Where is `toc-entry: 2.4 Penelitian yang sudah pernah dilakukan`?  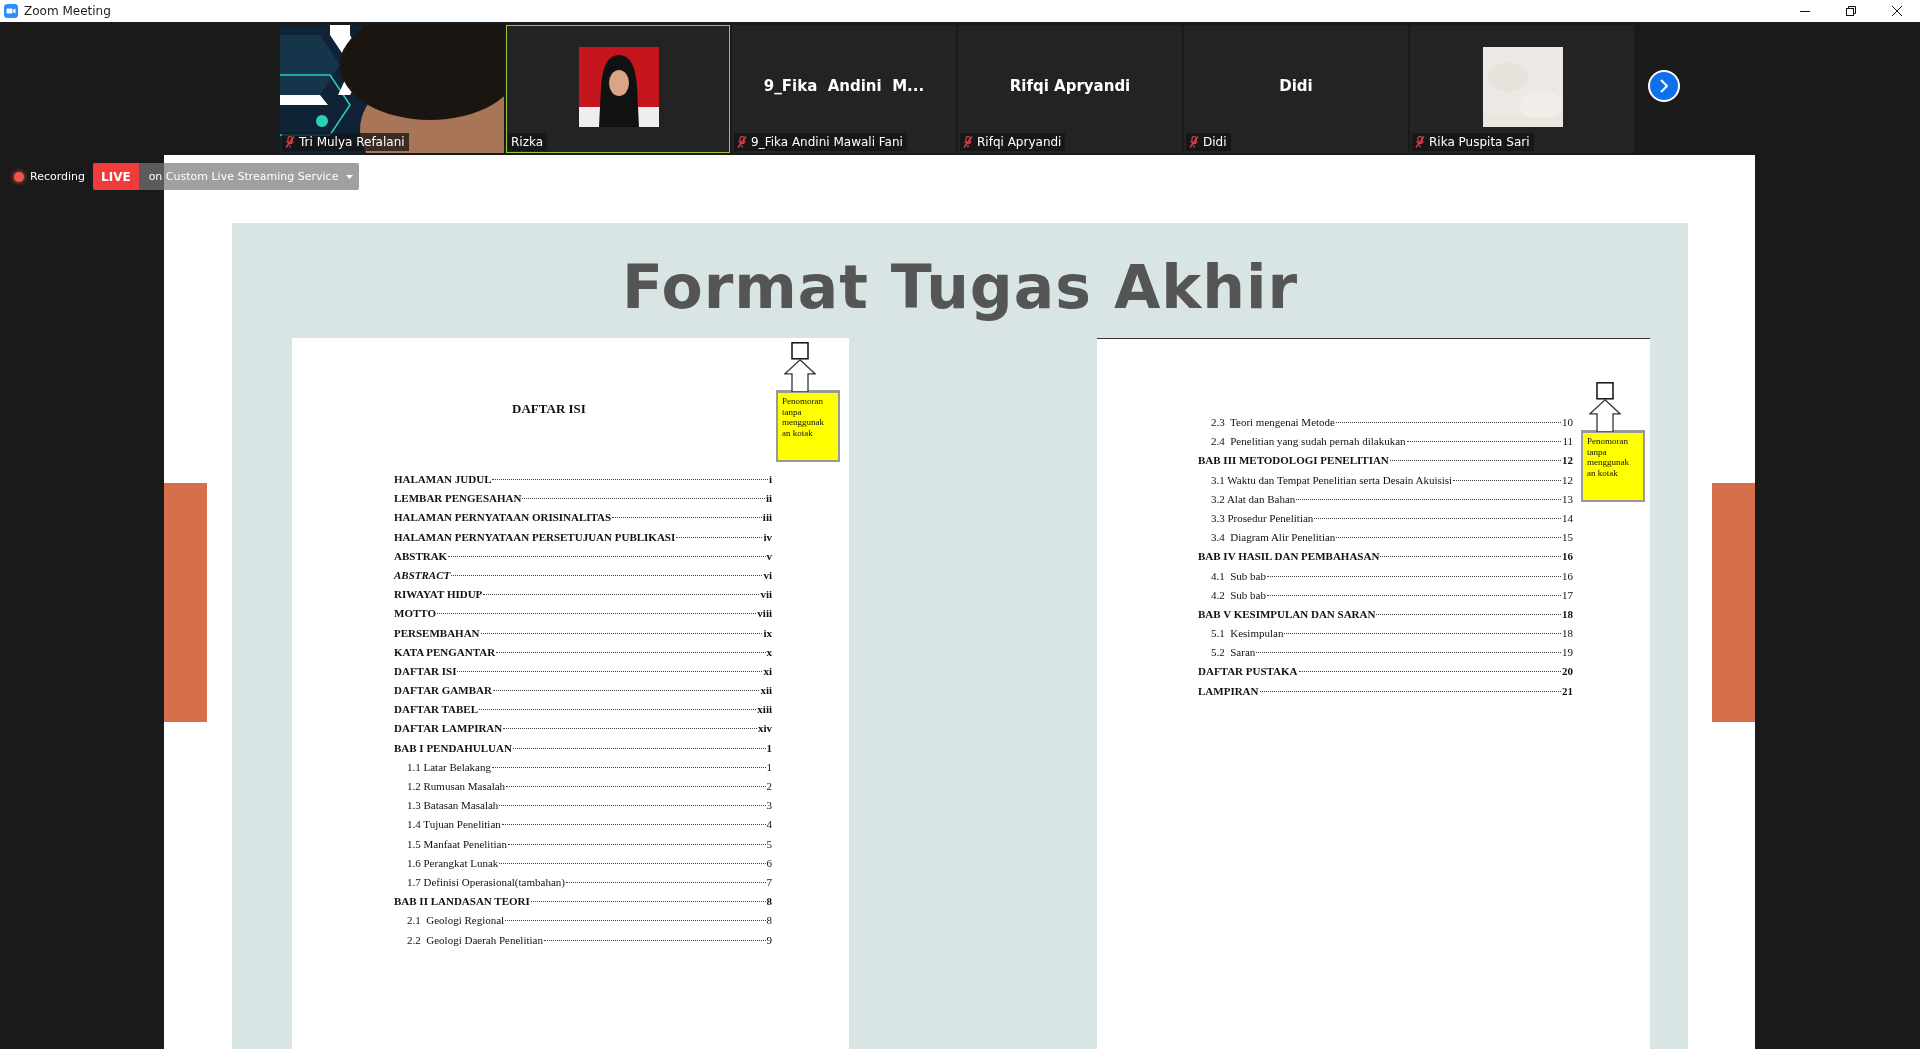 toc-entry: 2.4 Penelitian yang sudah pernah dilakukan is located at coordinates (1308, 441).